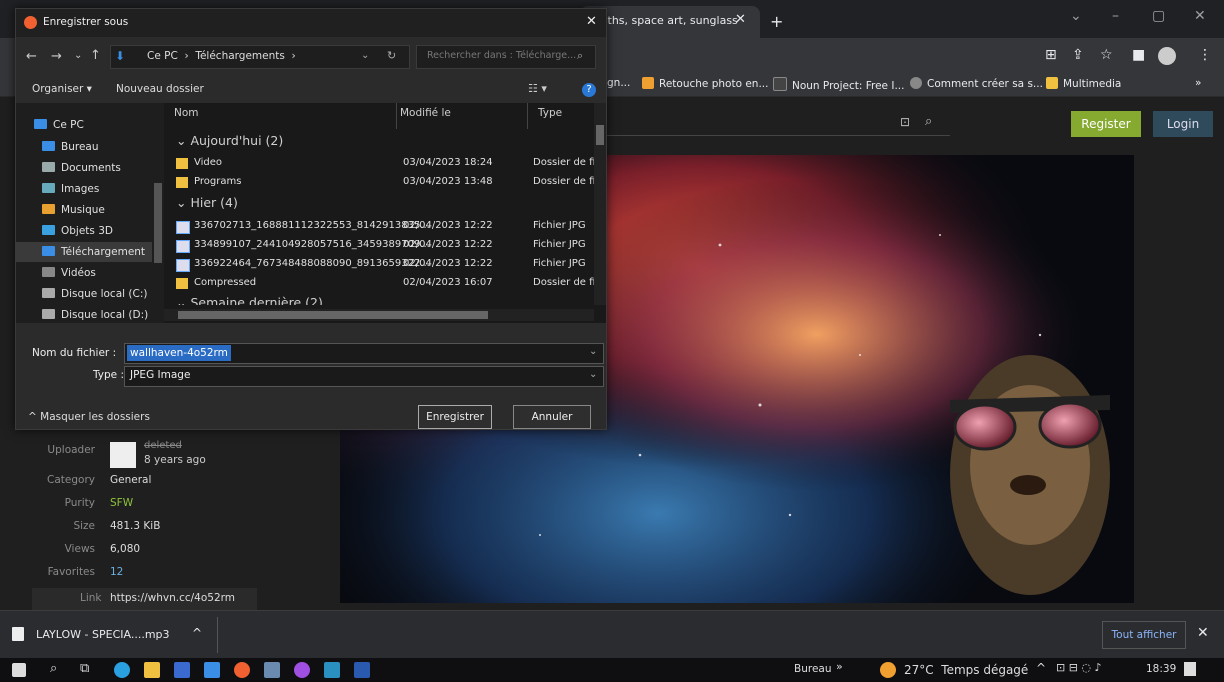 This screenshot has width=1224, height=682. Describe the element at coordinates (839, 666) in the screenshot. I see `more-icon: »` at that location.